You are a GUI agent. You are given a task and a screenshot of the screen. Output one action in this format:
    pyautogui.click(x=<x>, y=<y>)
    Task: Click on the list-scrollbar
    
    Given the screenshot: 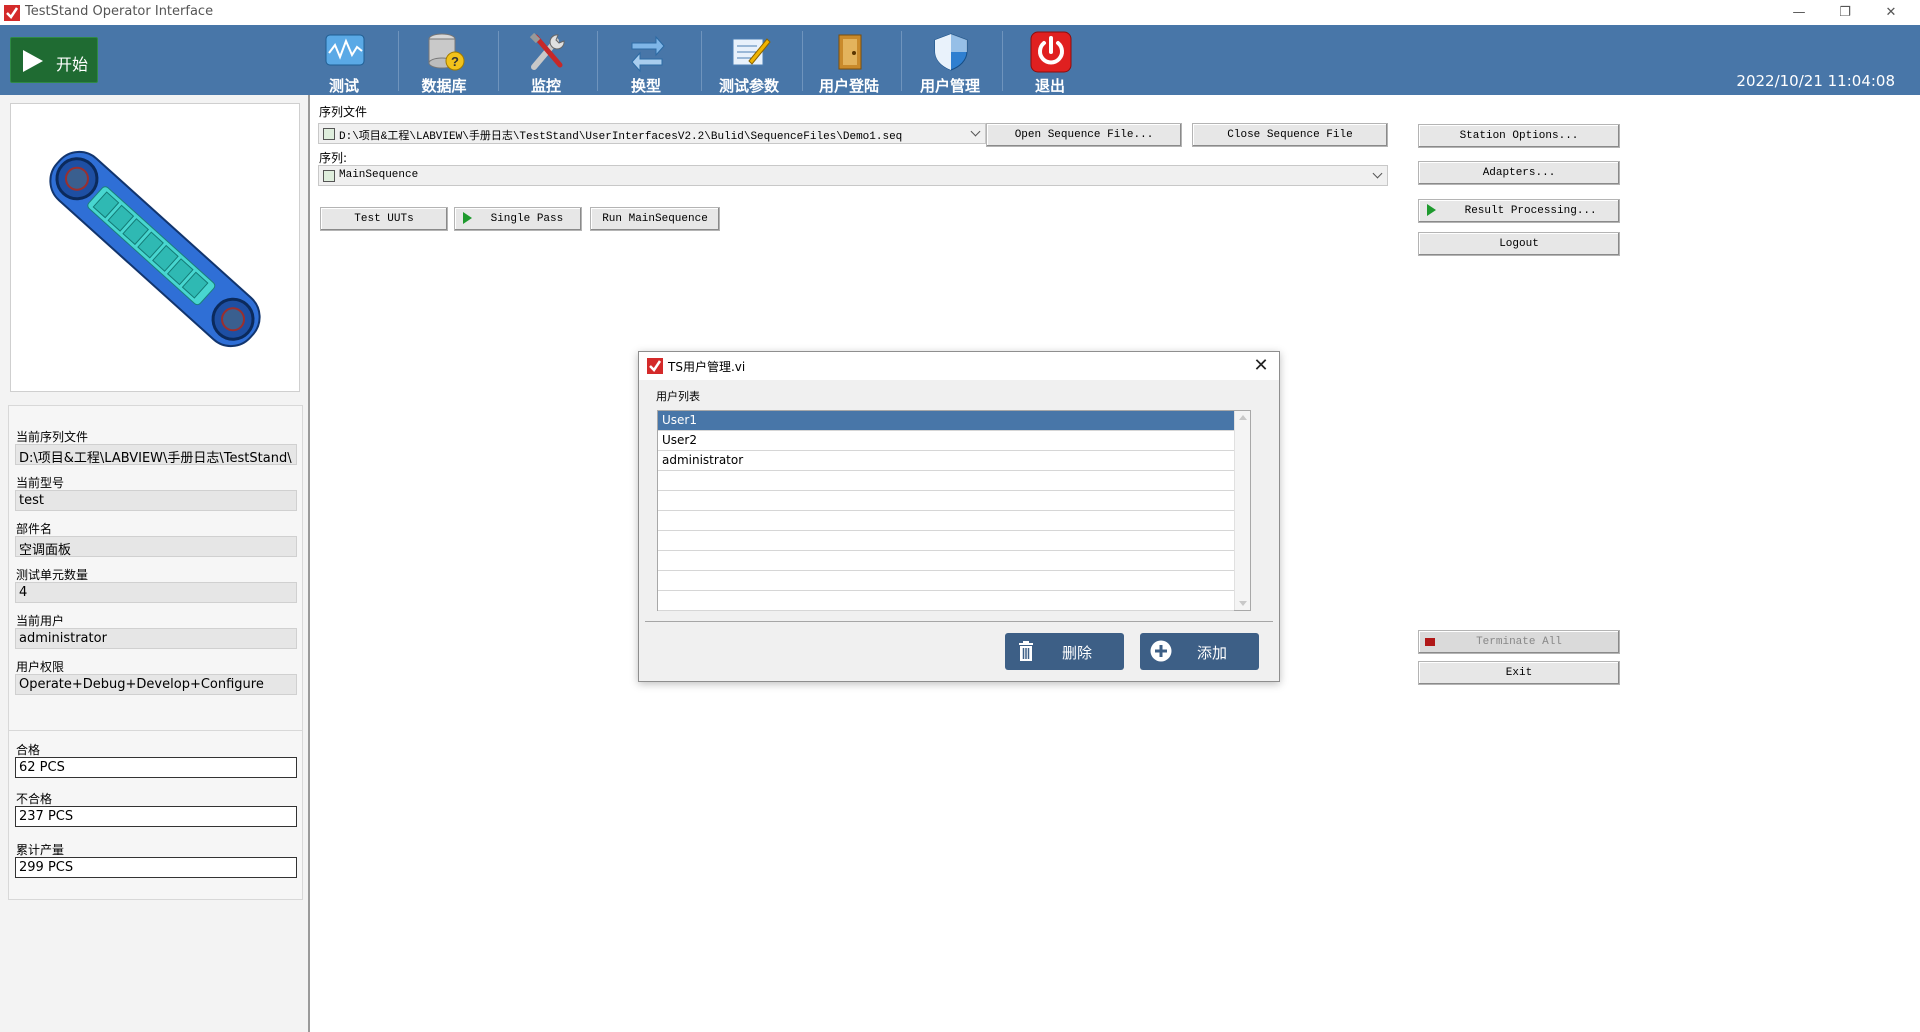 What is the action you would take?
    pyautogui.click(x=1242, y=510)
    